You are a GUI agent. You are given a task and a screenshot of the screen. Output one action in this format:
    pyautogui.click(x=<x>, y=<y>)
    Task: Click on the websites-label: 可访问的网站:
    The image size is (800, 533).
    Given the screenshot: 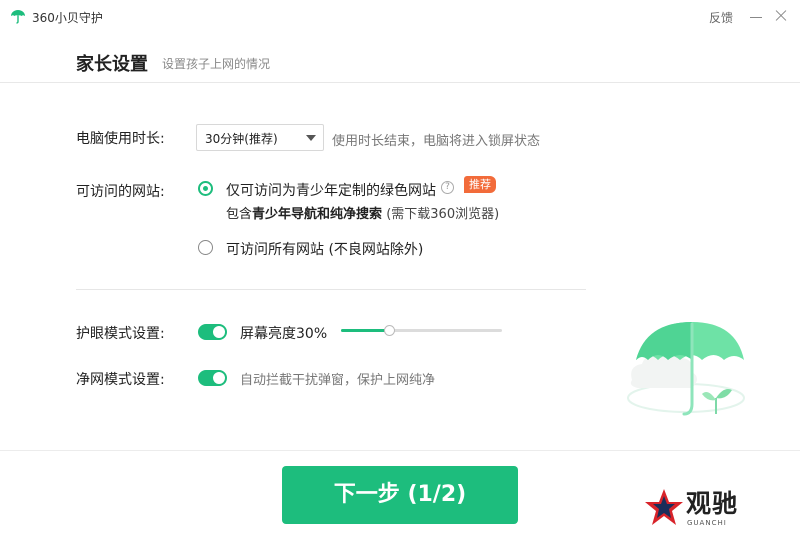 What is the action you would take?
    pyautogui.click(x=120, y=192)
    